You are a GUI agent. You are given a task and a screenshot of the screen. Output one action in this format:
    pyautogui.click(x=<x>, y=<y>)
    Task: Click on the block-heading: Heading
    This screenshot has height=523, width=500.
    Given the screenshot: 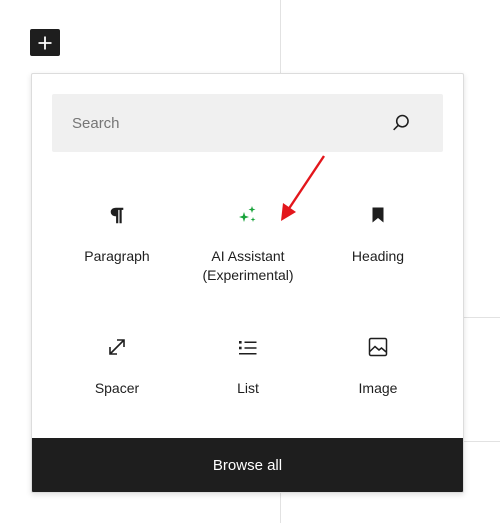 What is the action you would take?
    pyautogui.click(x=378, y=229)
    